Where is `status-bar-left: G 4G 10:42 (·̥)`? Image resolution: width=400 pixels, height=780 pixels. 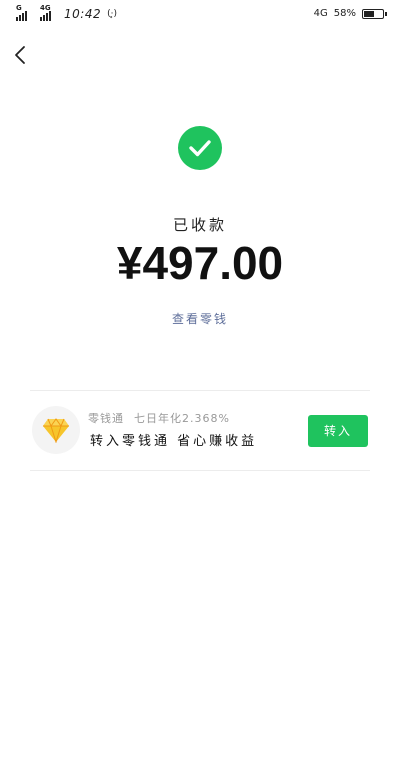
status-bar-left: G 4G 10:42 (·̥) is located at coordinates (66, 12).